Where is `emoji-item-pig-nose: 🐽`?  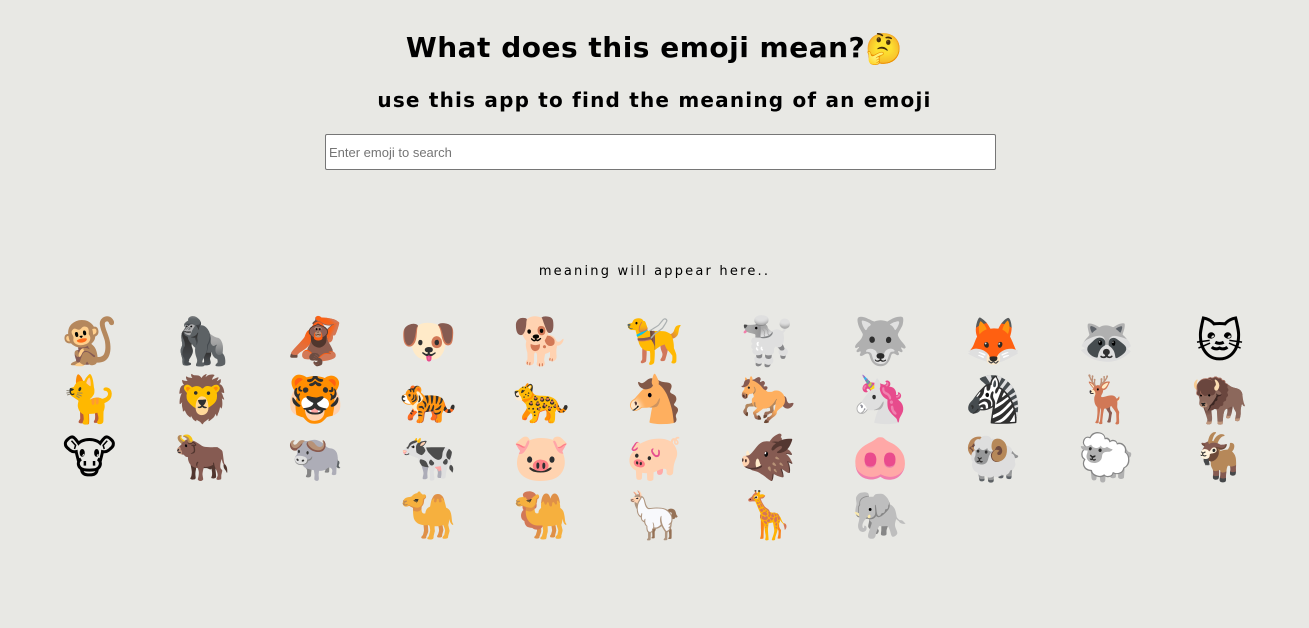
emoji-item-pig-nose: 🐽 is located at coordinates (880, 457).